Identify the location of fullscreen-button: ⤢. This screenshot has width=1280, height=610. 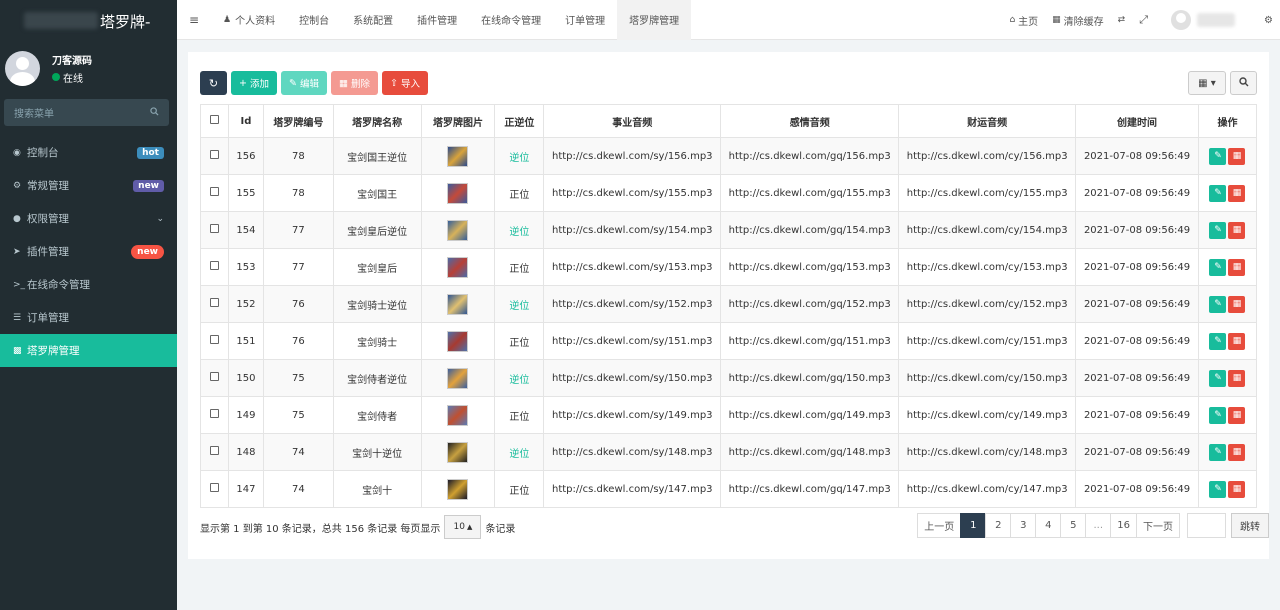
(1143, 20).